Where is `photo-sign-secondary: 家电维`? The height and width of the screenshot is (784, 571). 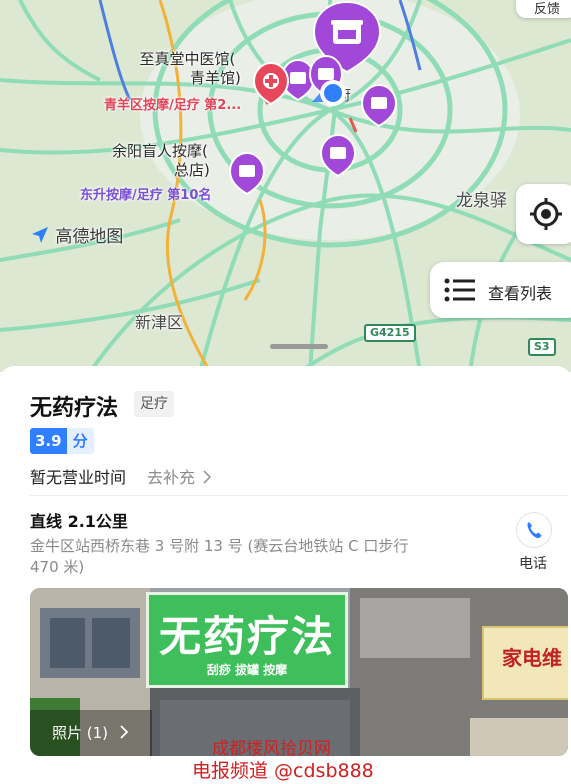 photo-sign-secondary: 家电维 is located at coordinates (525, 663).